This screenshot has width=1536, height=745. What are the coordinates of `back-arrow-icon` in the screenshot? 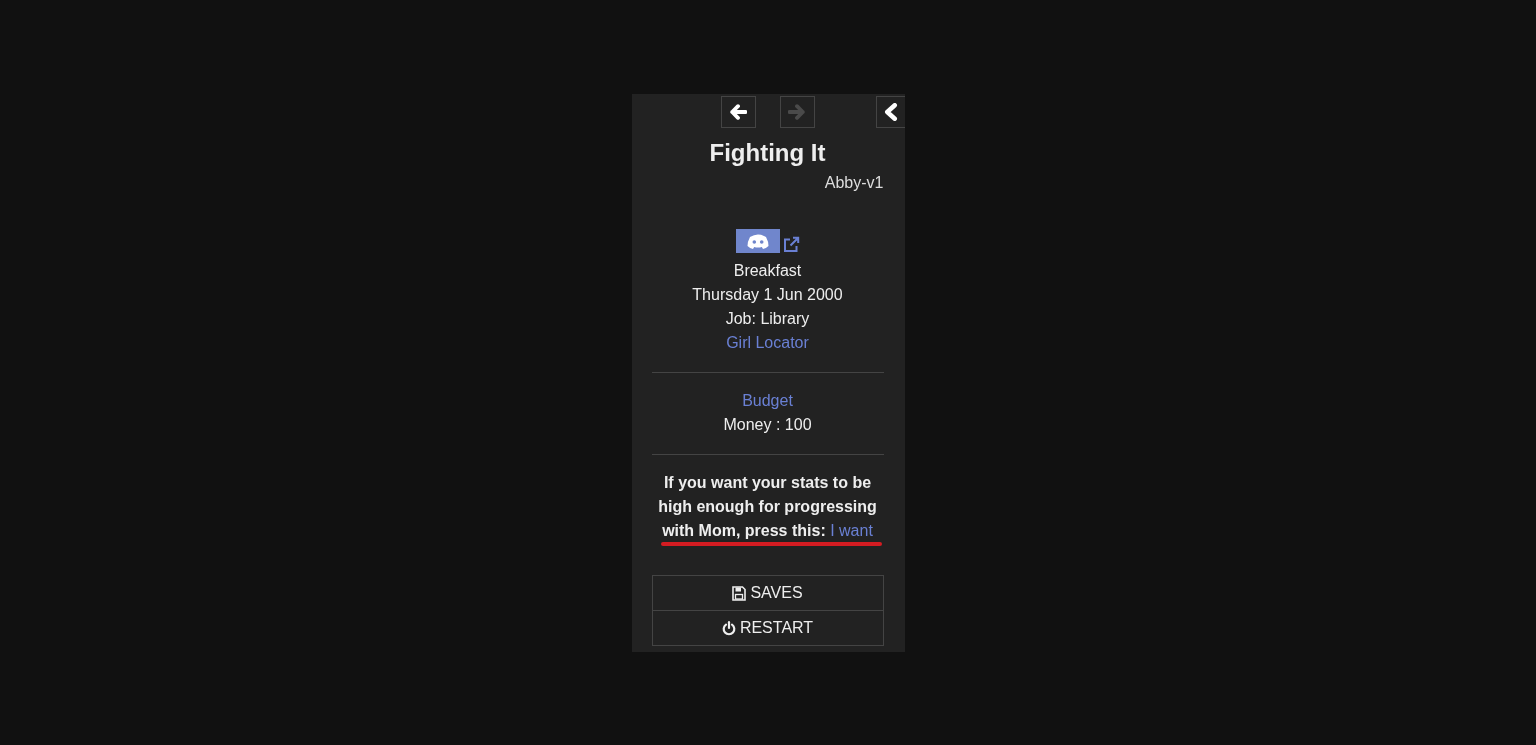 It's located at (738, 112).